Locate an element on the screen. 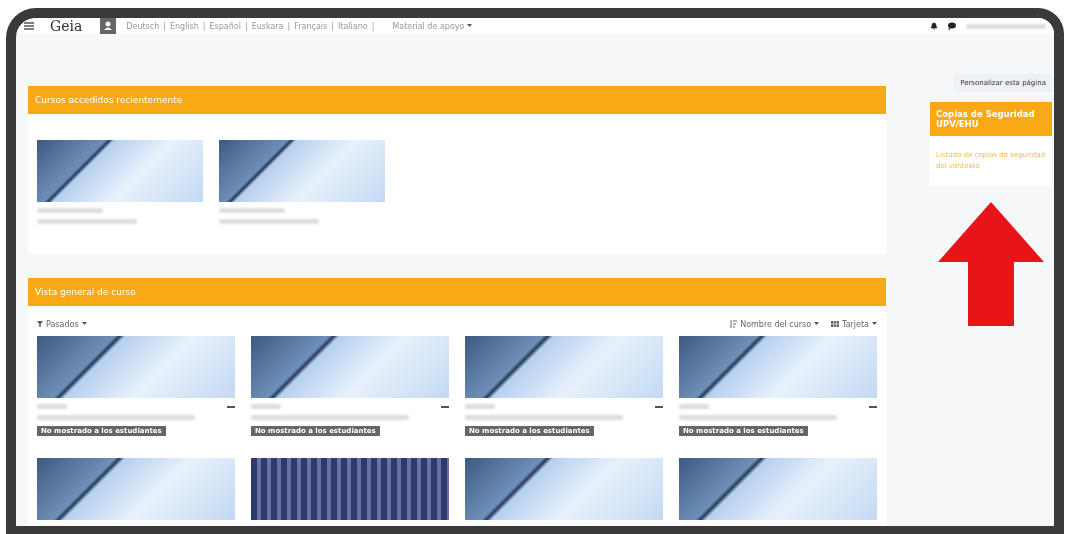 This screenshot has height=534, width=1068. block-title: Copias de Seguridad UPV/EHU is located at coordinates (991, 119).